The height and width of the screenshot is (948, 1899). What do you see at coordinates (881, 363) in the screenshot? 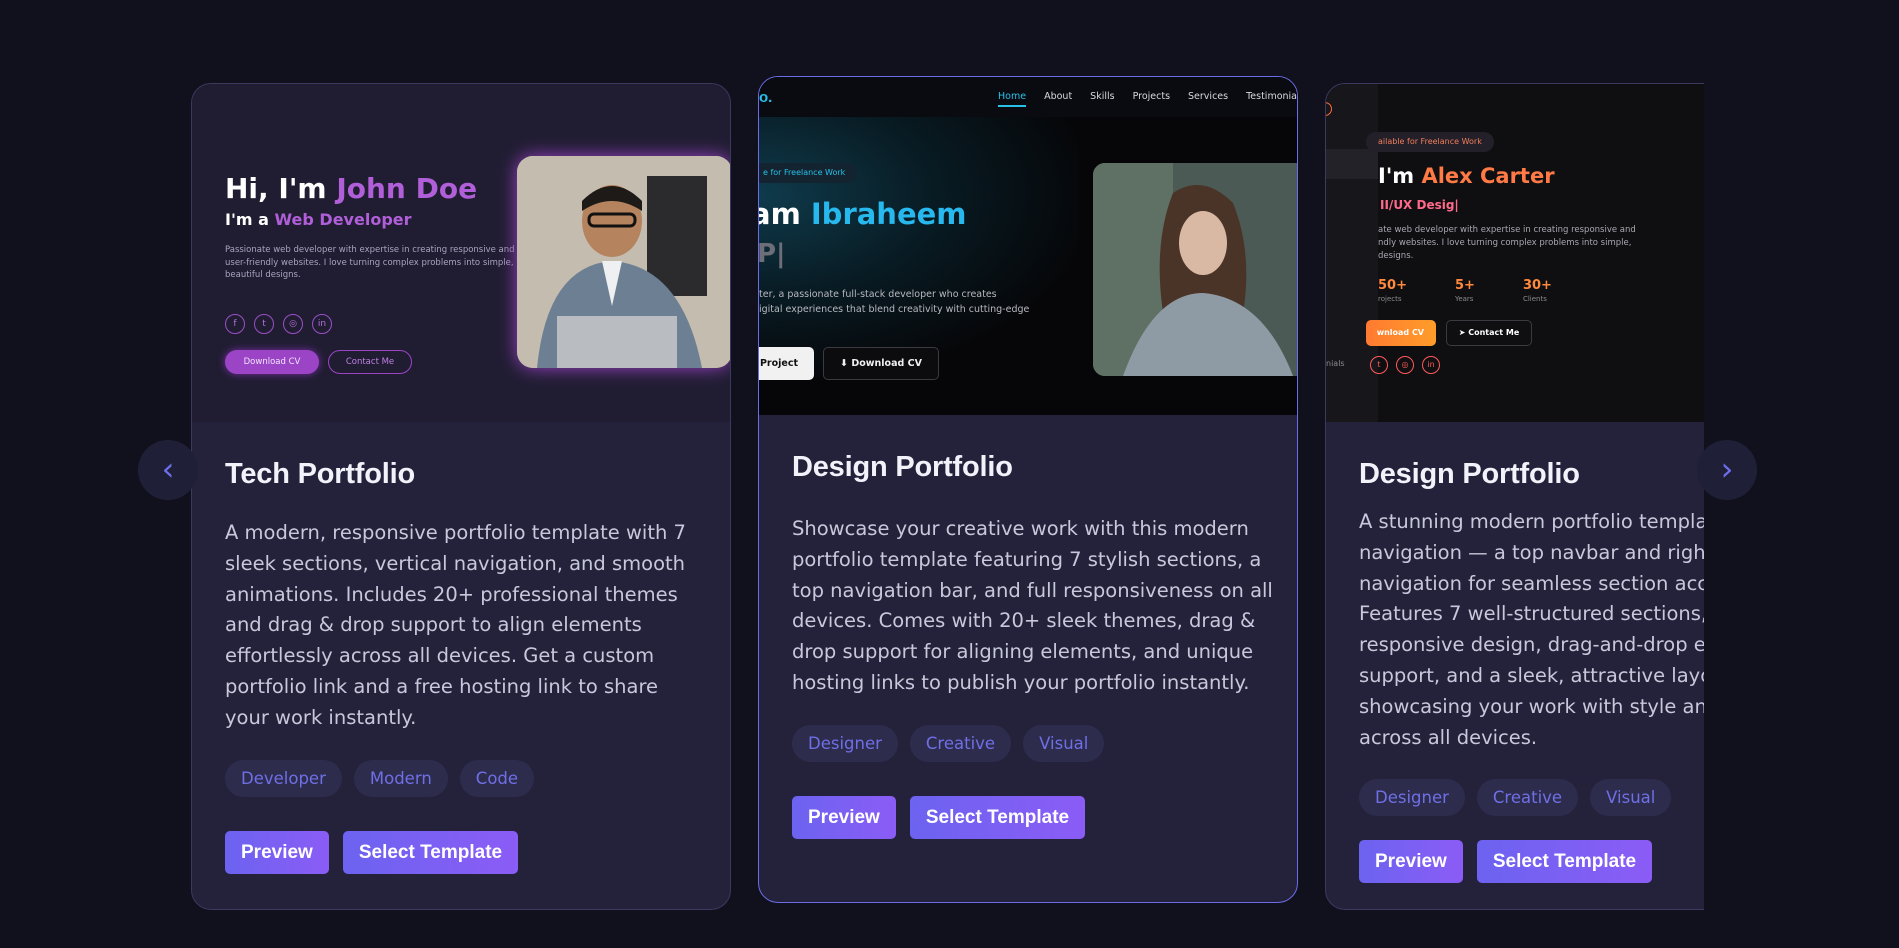
I see `thumb-download-button: ⬇ Download CV` at bounding box center [881, 363].